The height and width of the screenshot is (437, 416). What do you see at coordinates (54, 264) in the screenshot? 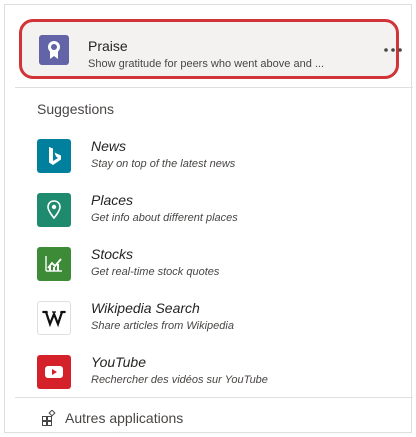
I see `stock-chart-icon` at bounding box center [54, 264].